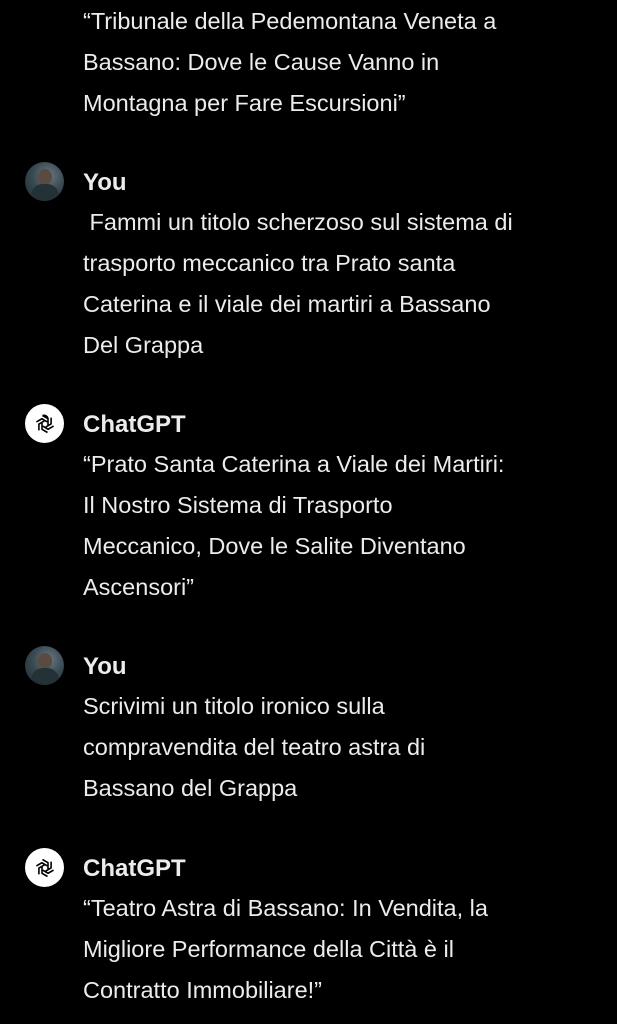  What do you see at coordinates (269, 263) in the screenshot?
I see `message-line: trasporto meccanico tra Prato santa` at bounding box center [269, 263].